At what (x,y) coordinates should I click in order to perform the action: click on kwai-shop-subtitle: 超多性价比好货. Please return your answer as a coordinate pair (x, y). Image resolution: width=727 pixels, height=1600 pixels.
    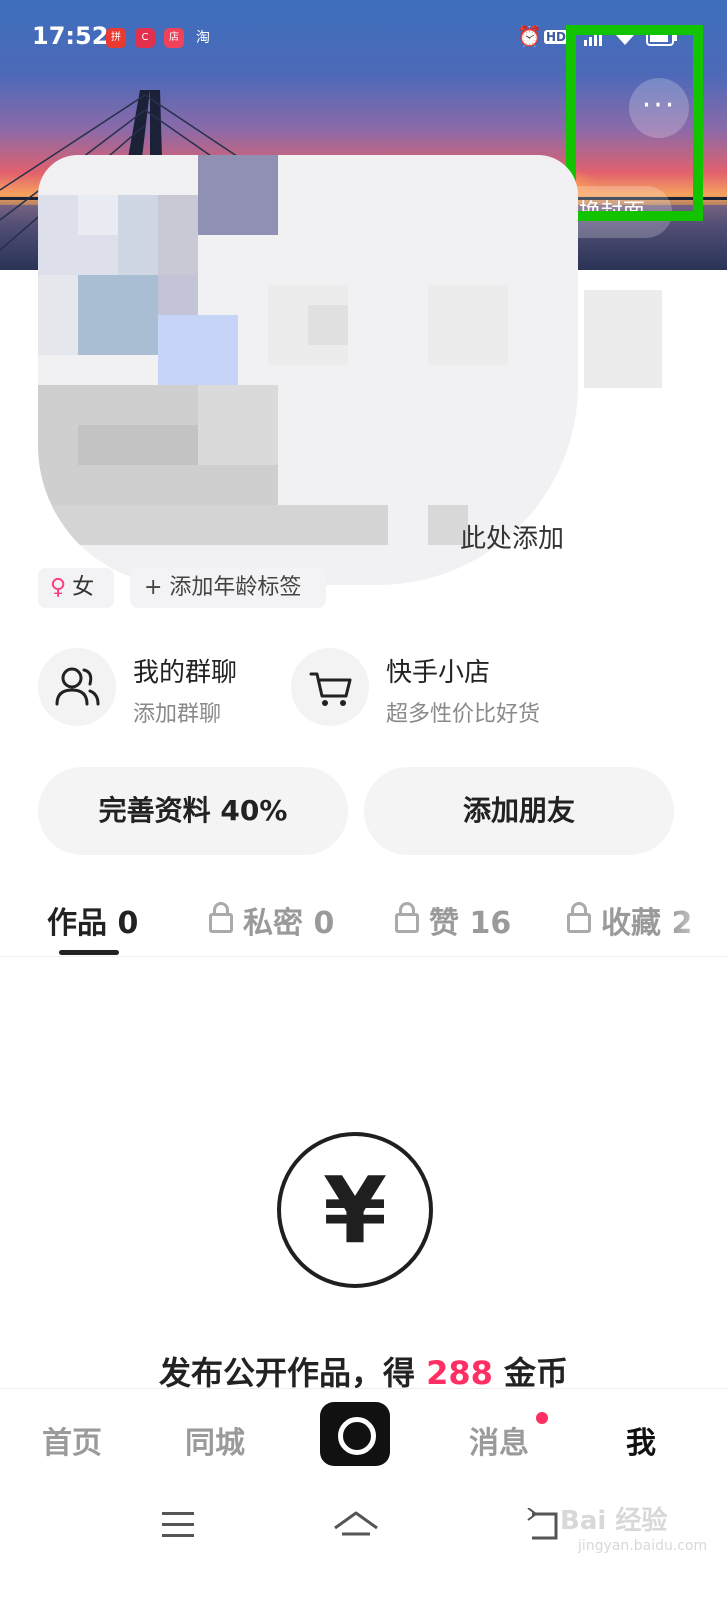
    Looking at the image, I should click on (463, 714).